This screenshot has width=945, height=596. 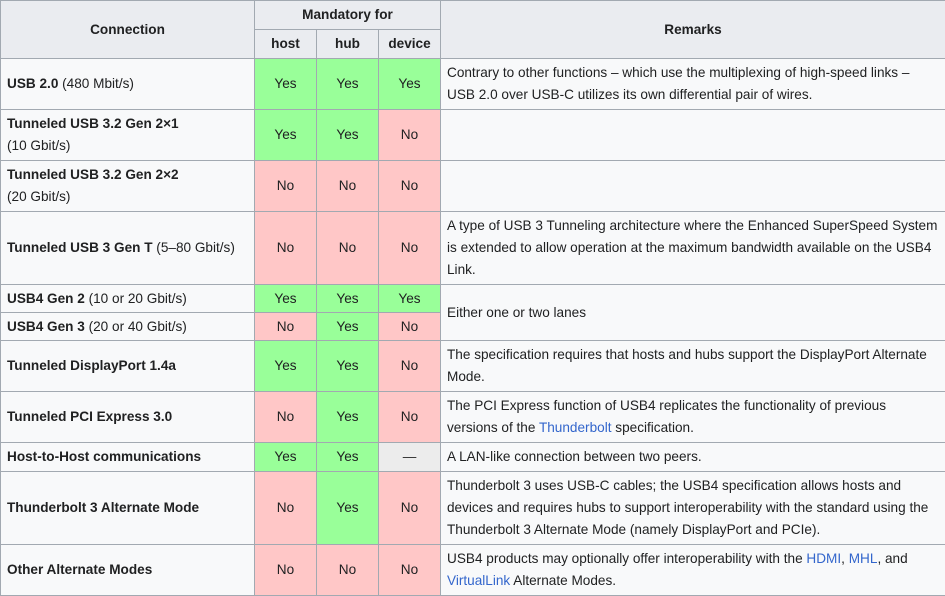 I want to click on connection-name: Tunneled USB 3.2 Gen 2×2, so click(x=93, y=174).